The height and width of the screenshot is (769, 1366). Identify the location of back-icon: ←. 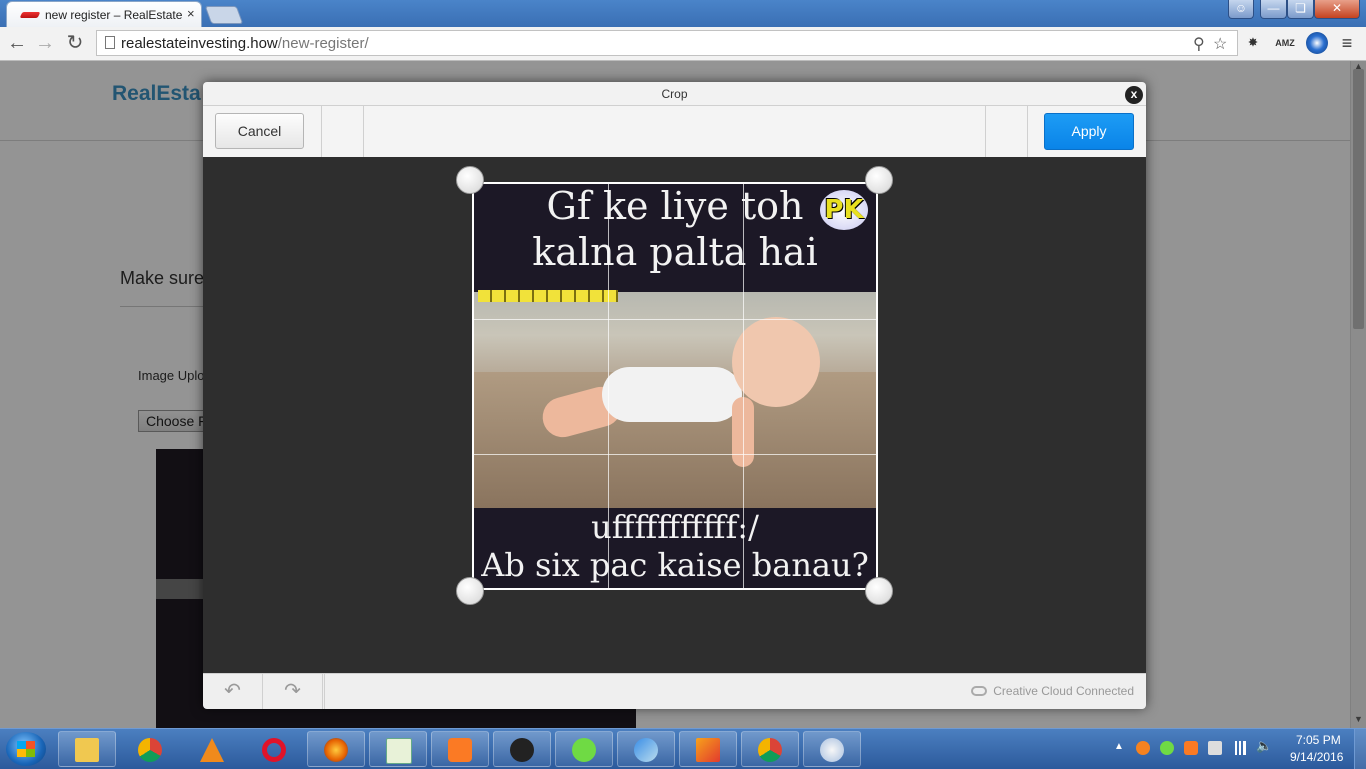
(17, 43).